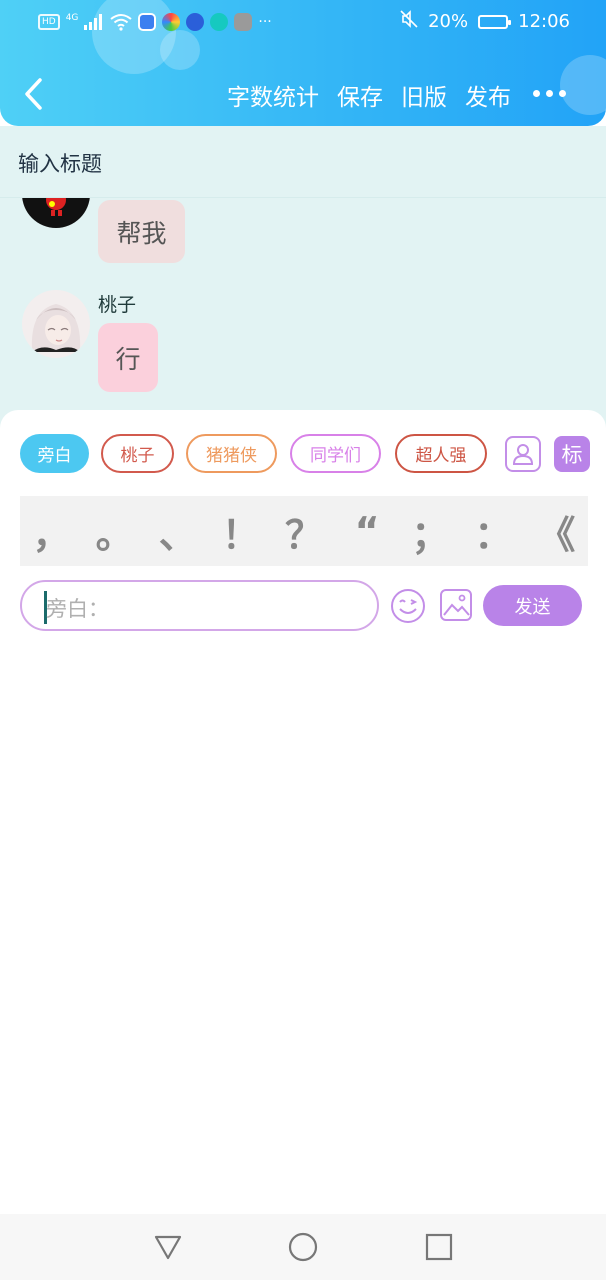 The image size is (606, 1280). I want to click on message-text: 帮我, so click(141, 233).